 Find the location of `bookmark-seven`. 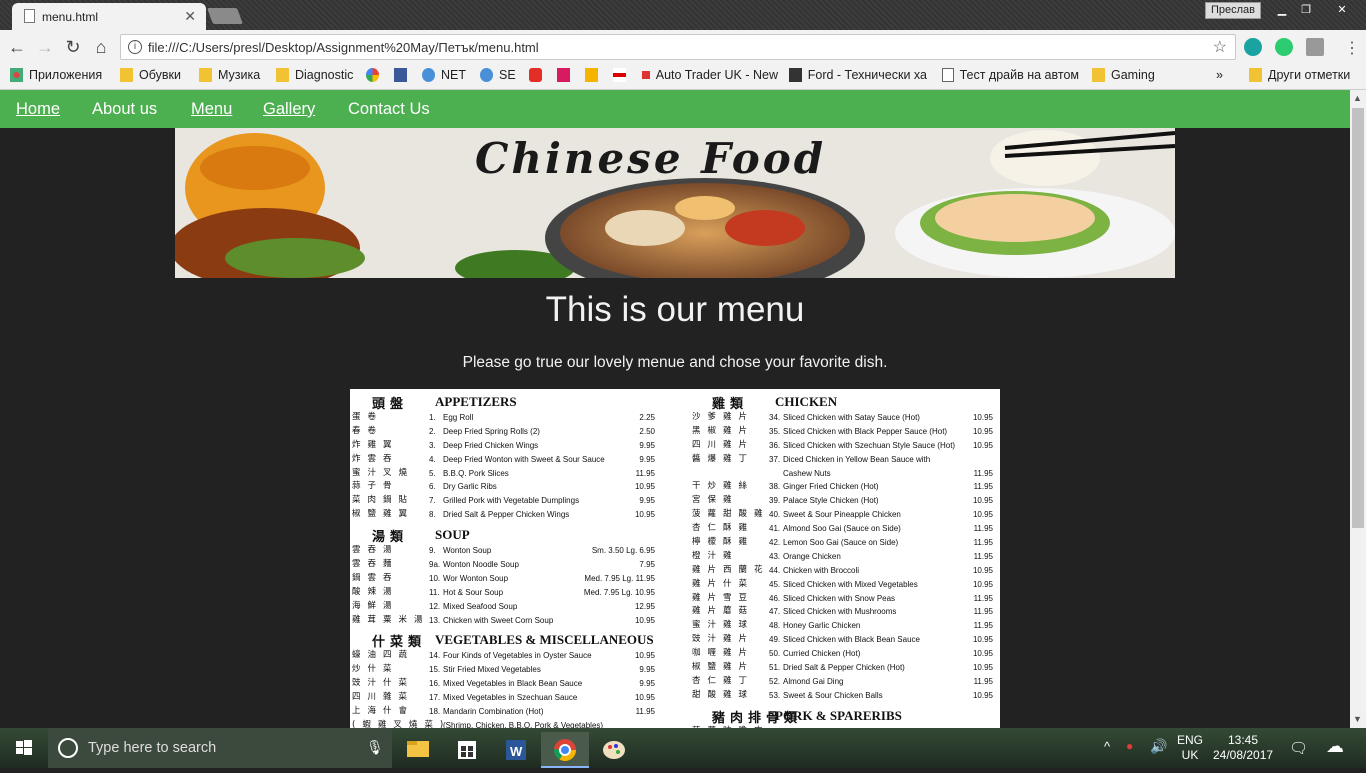

bookmark-seven is located at coordinates (563, 75).